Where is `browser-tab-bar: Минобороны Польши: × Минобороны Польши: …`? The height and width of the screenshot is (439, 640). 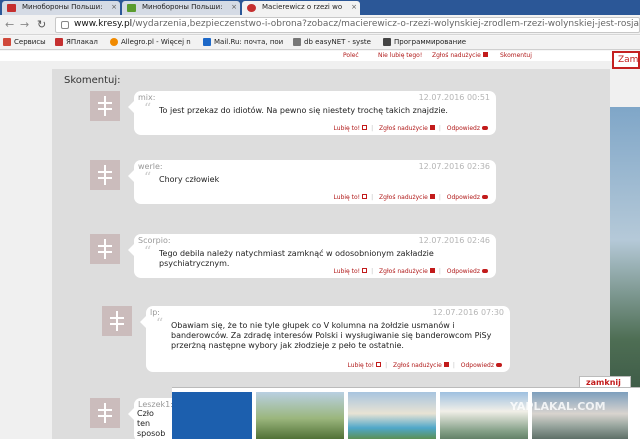 browser-tab-bar: Минобороны Польши: × Минобороны Польши: … is located at coordinates (320, 7).